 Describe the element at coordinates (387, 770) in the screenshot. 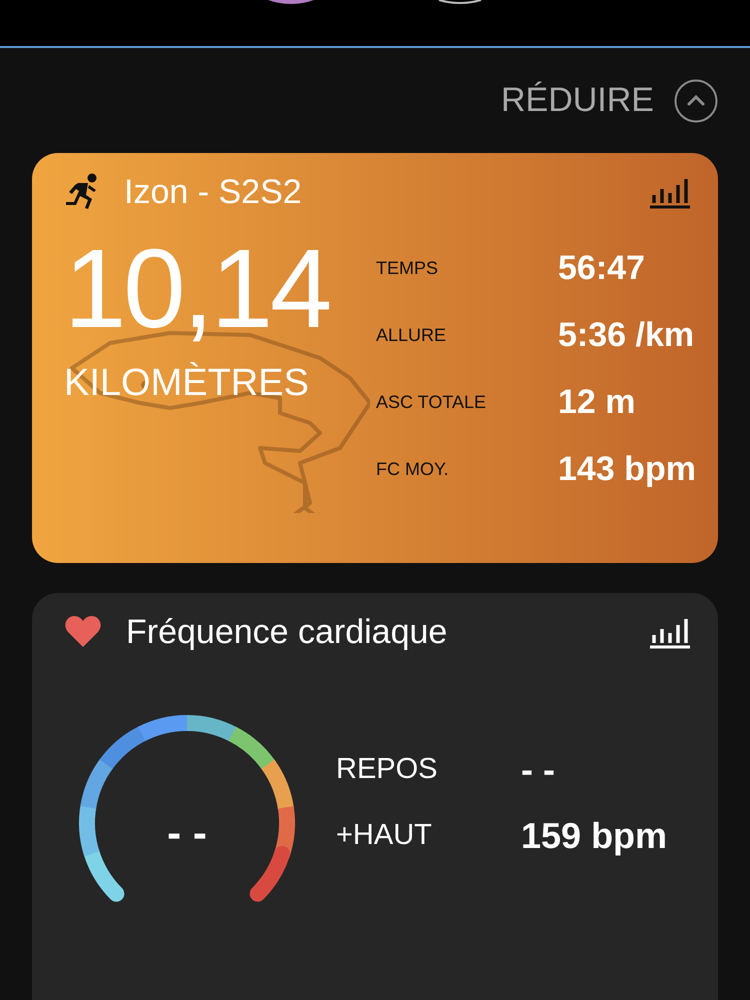

I see `stat-label: REPOS` at that location.